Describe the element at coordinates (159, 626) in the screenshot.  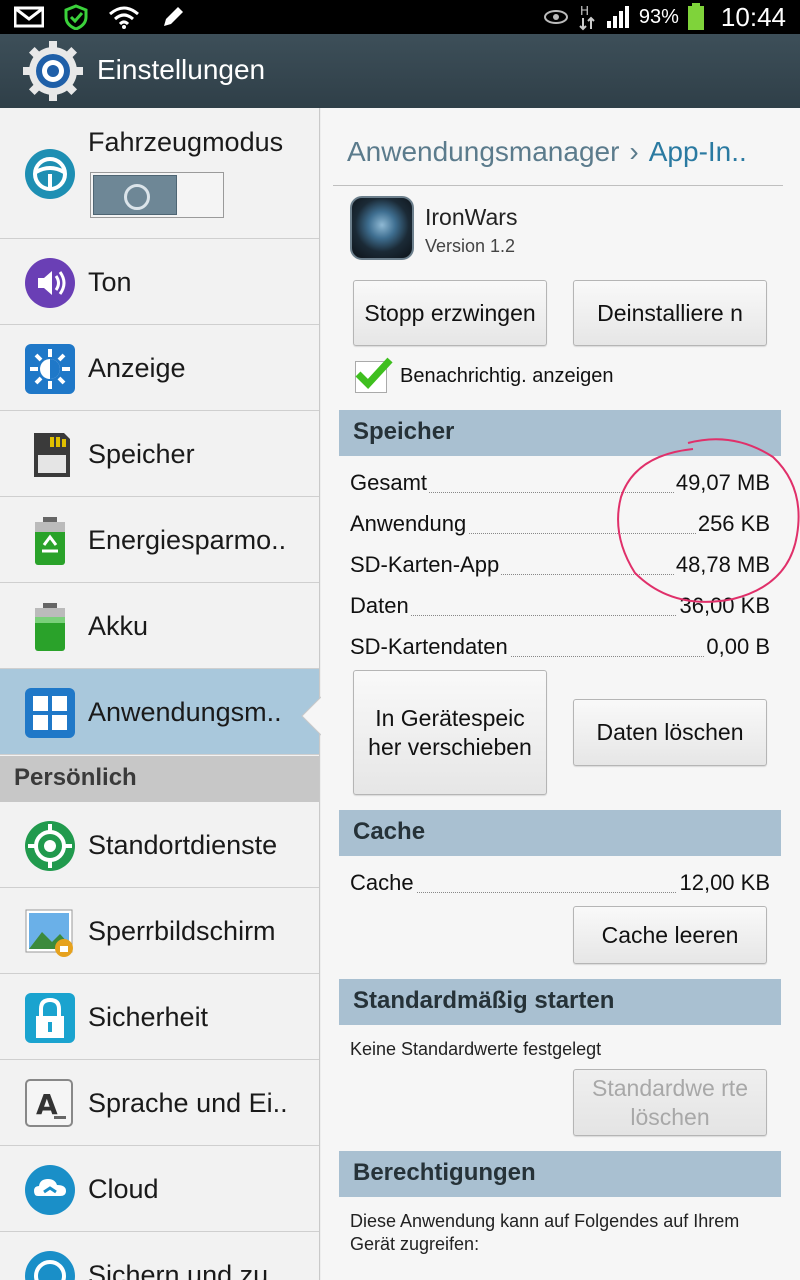
I see `settings-item-battery: Akku` at that location.